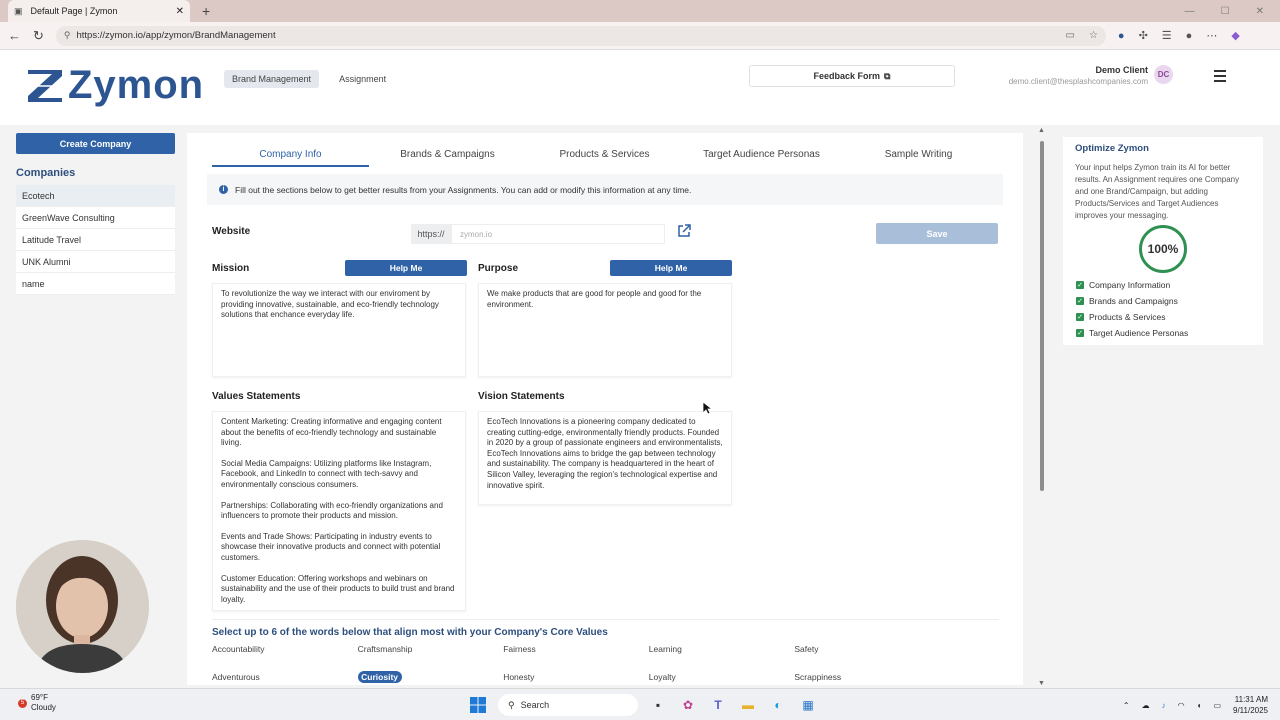 The height and width of the screenshot is (720, 1280). I want to click on store-icon: ▦, so click(808, 705).